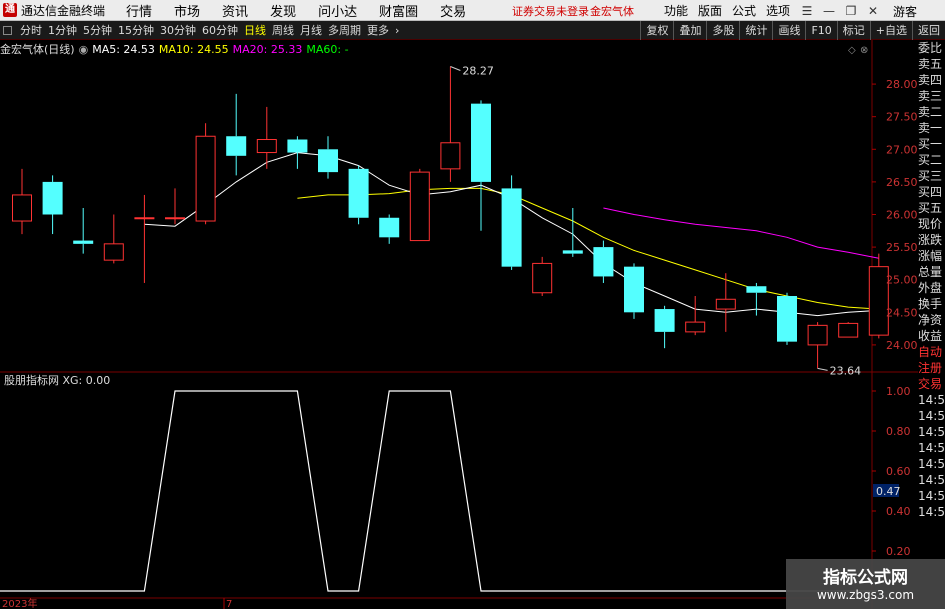 Image resolution: width=945 pixels, height=609 pixels. What do you see at coordinates (930, 272) in the screenshot?
I see `quote-panel-item: 总量` at bounding box center [930, 272].